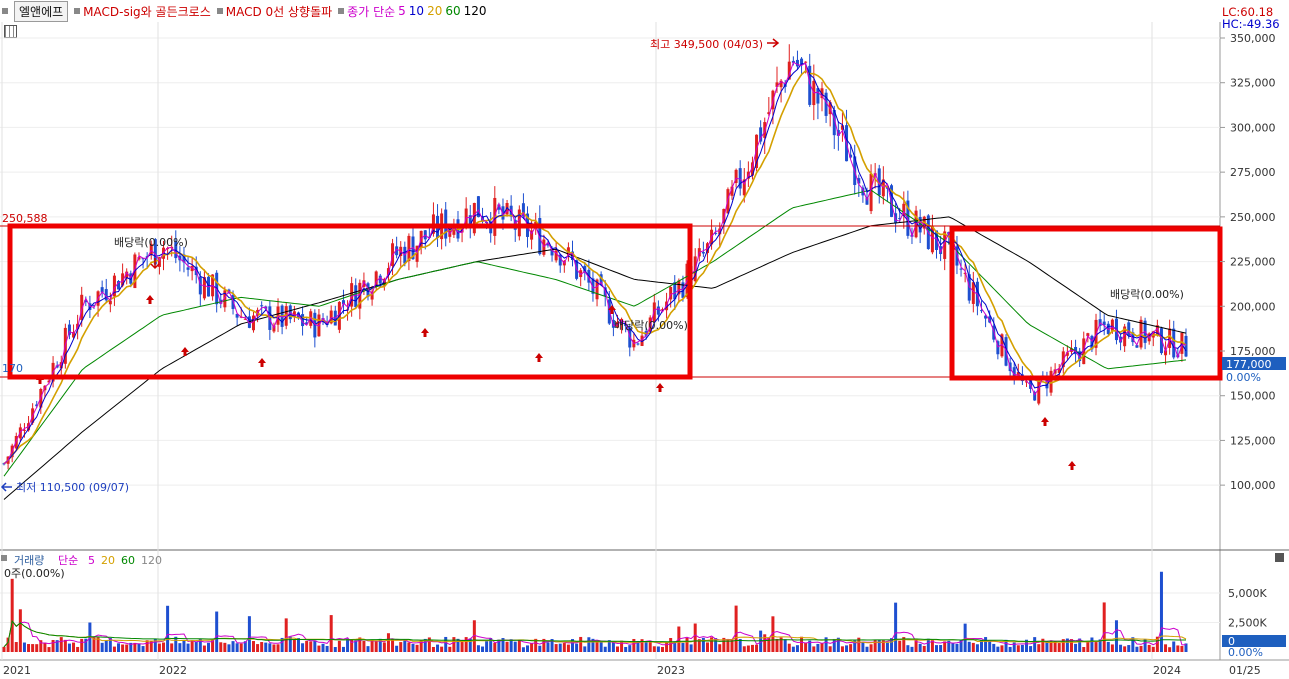  What do you see at coordinates (34, 573) in the screenshot?
I see `volume-info: 0주(0.00%)` at bounding box center [34, 573].